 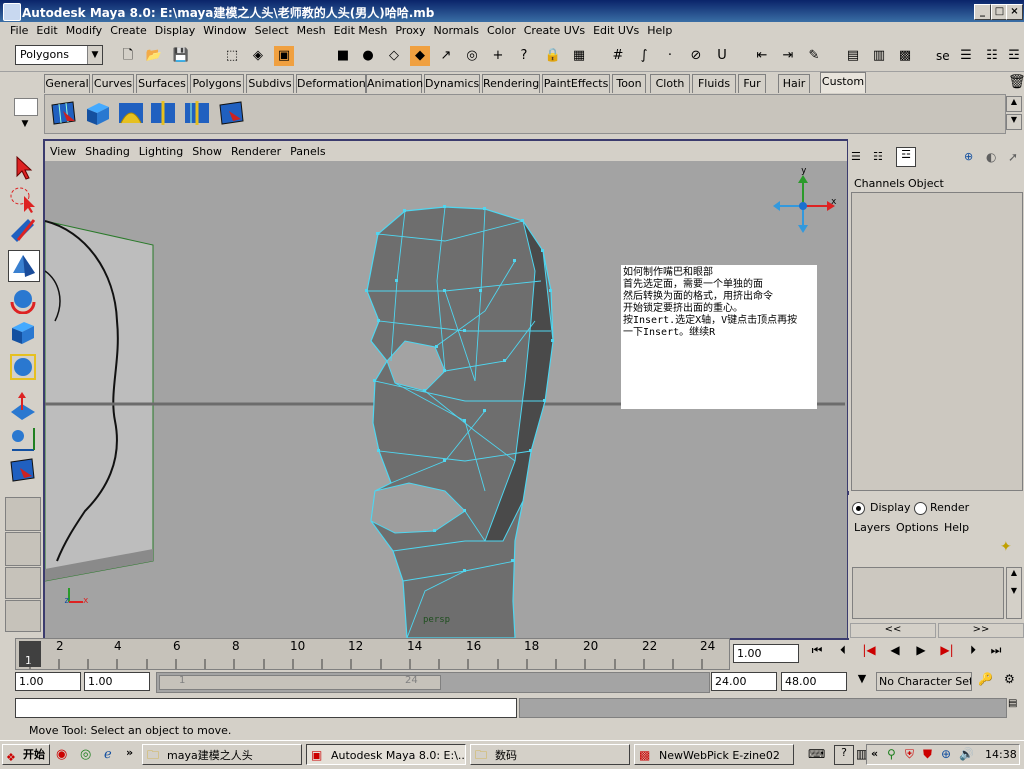 I want to click on universal-manipulator-icon, so click(x=23, y=367).